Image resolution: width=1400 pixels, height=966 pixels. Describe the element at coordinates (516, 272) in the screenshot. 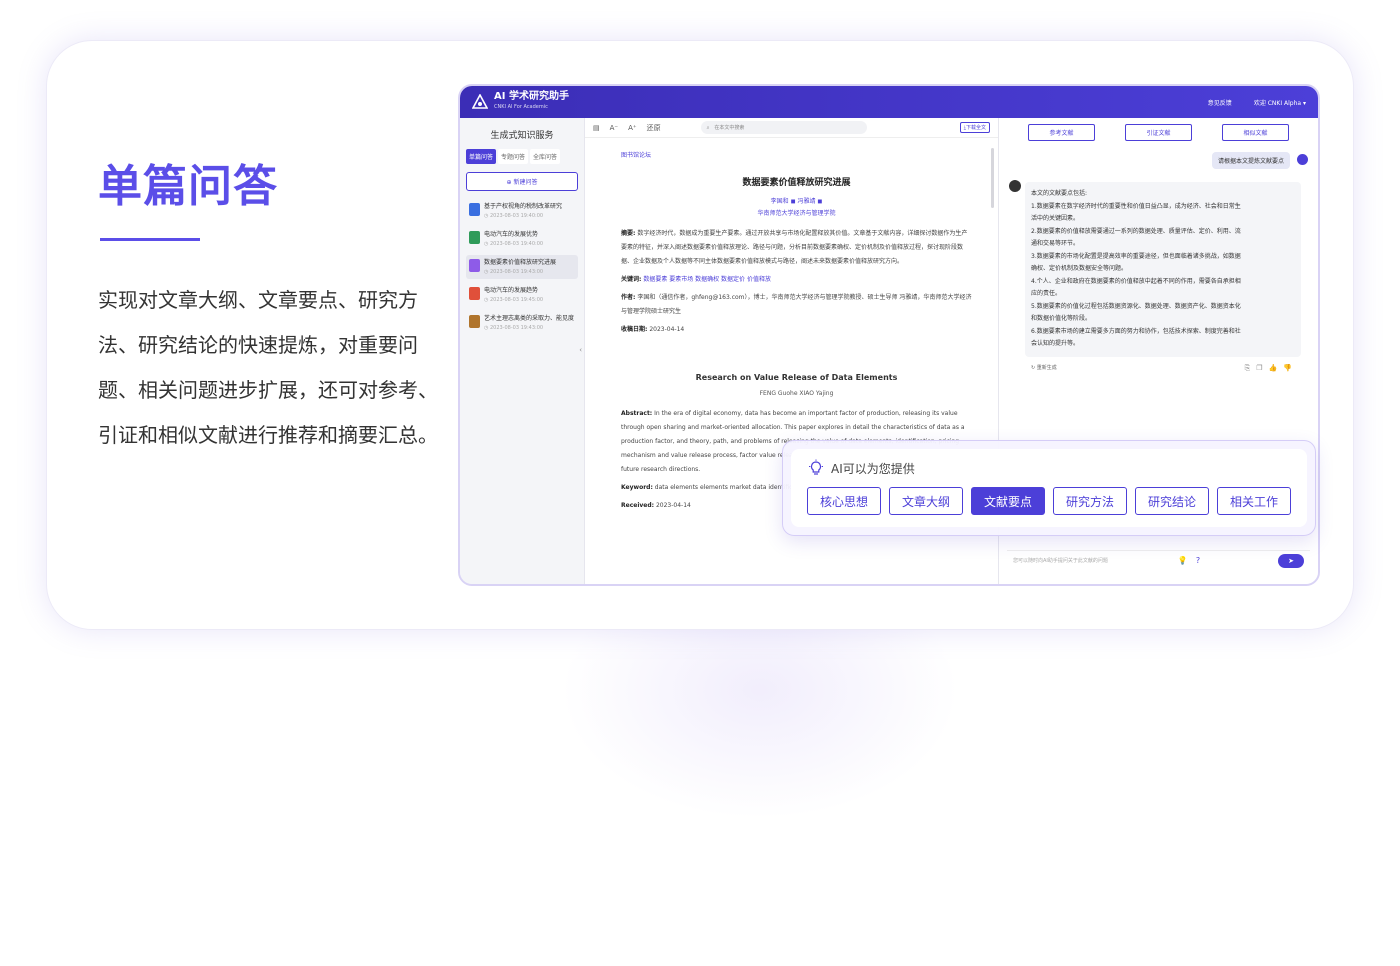

I see `history-item-date-value: 2023-08-03 19:43:00` at that location.